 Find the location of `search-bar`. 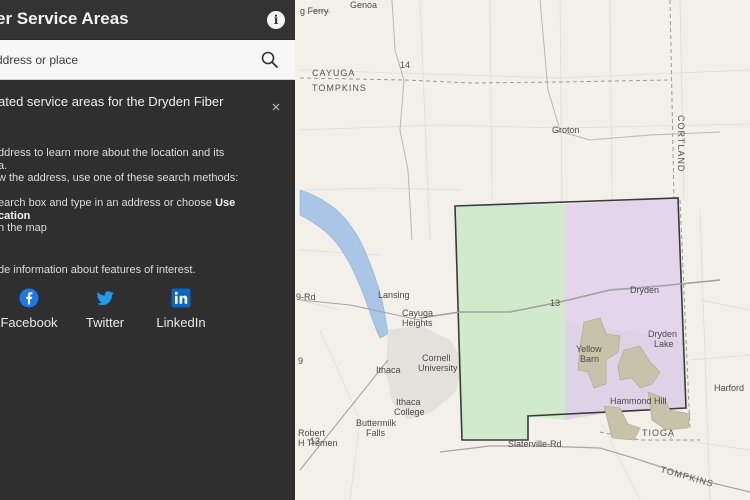

search-bar is located at coordinates (147, 60).